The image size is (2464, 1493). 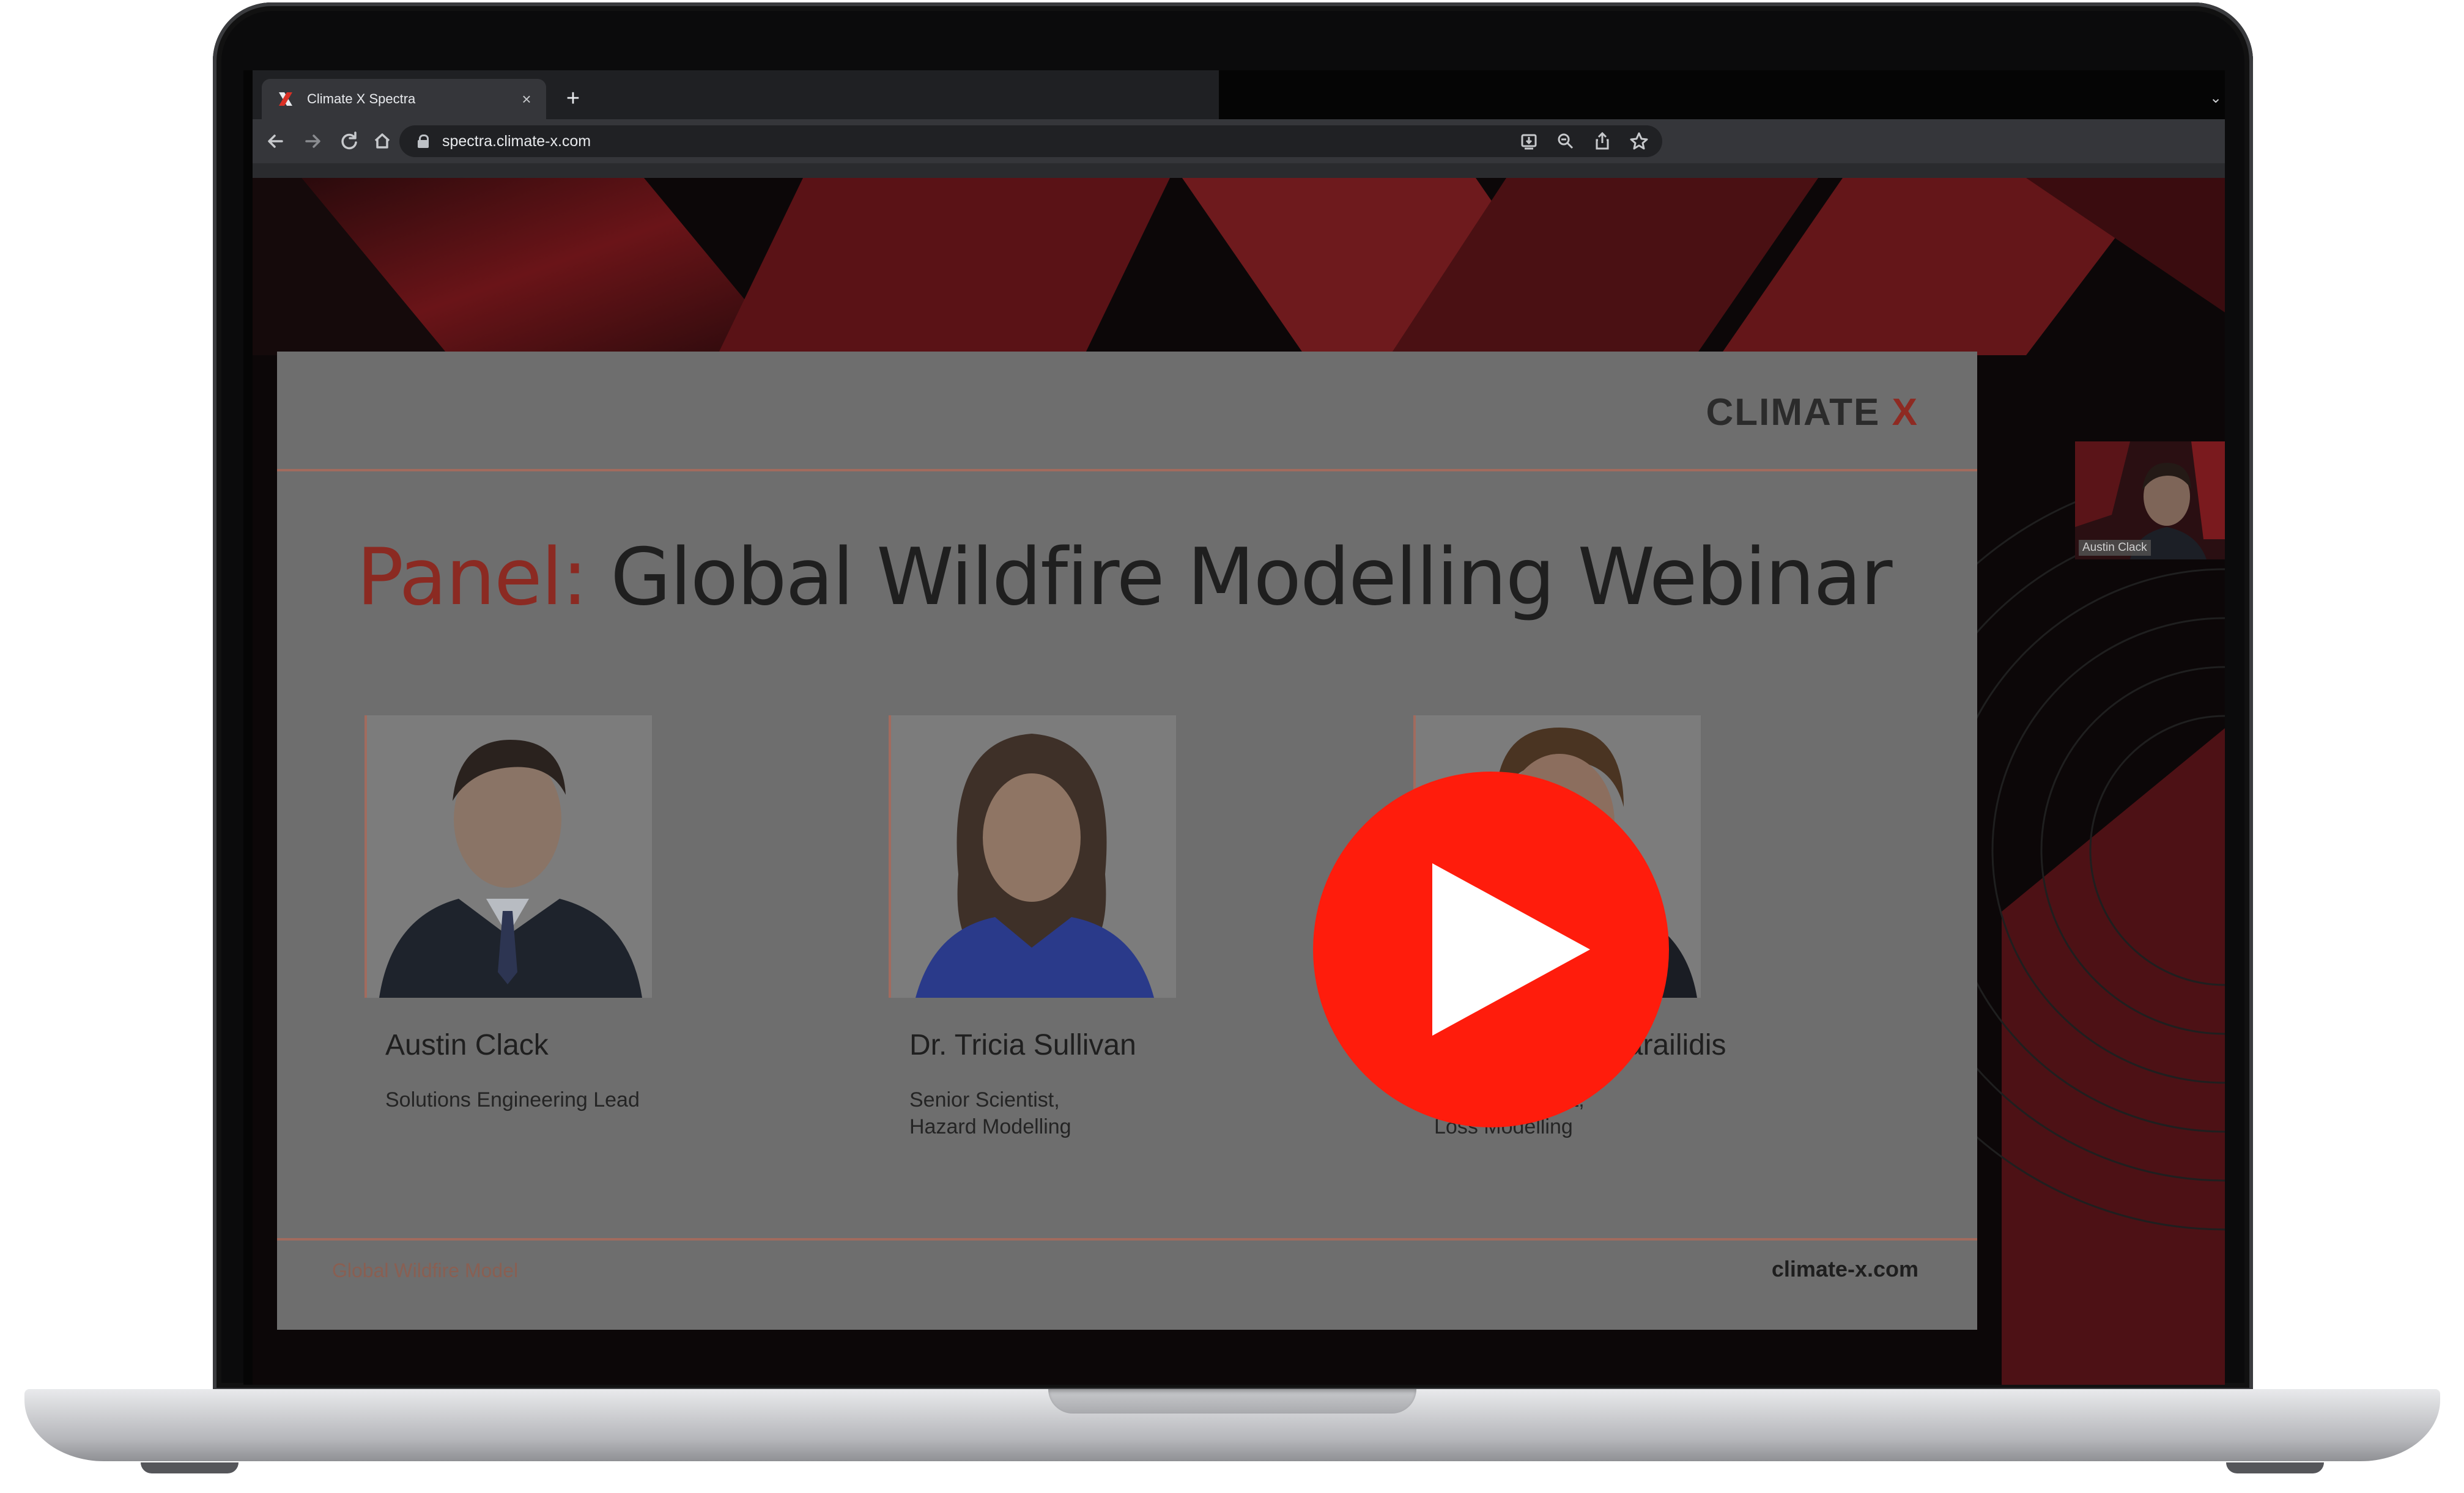 What do you see at coordinates (573, 98) in the screenshot?
I see `new-tab-button: +` at bounding box center [573, 98].